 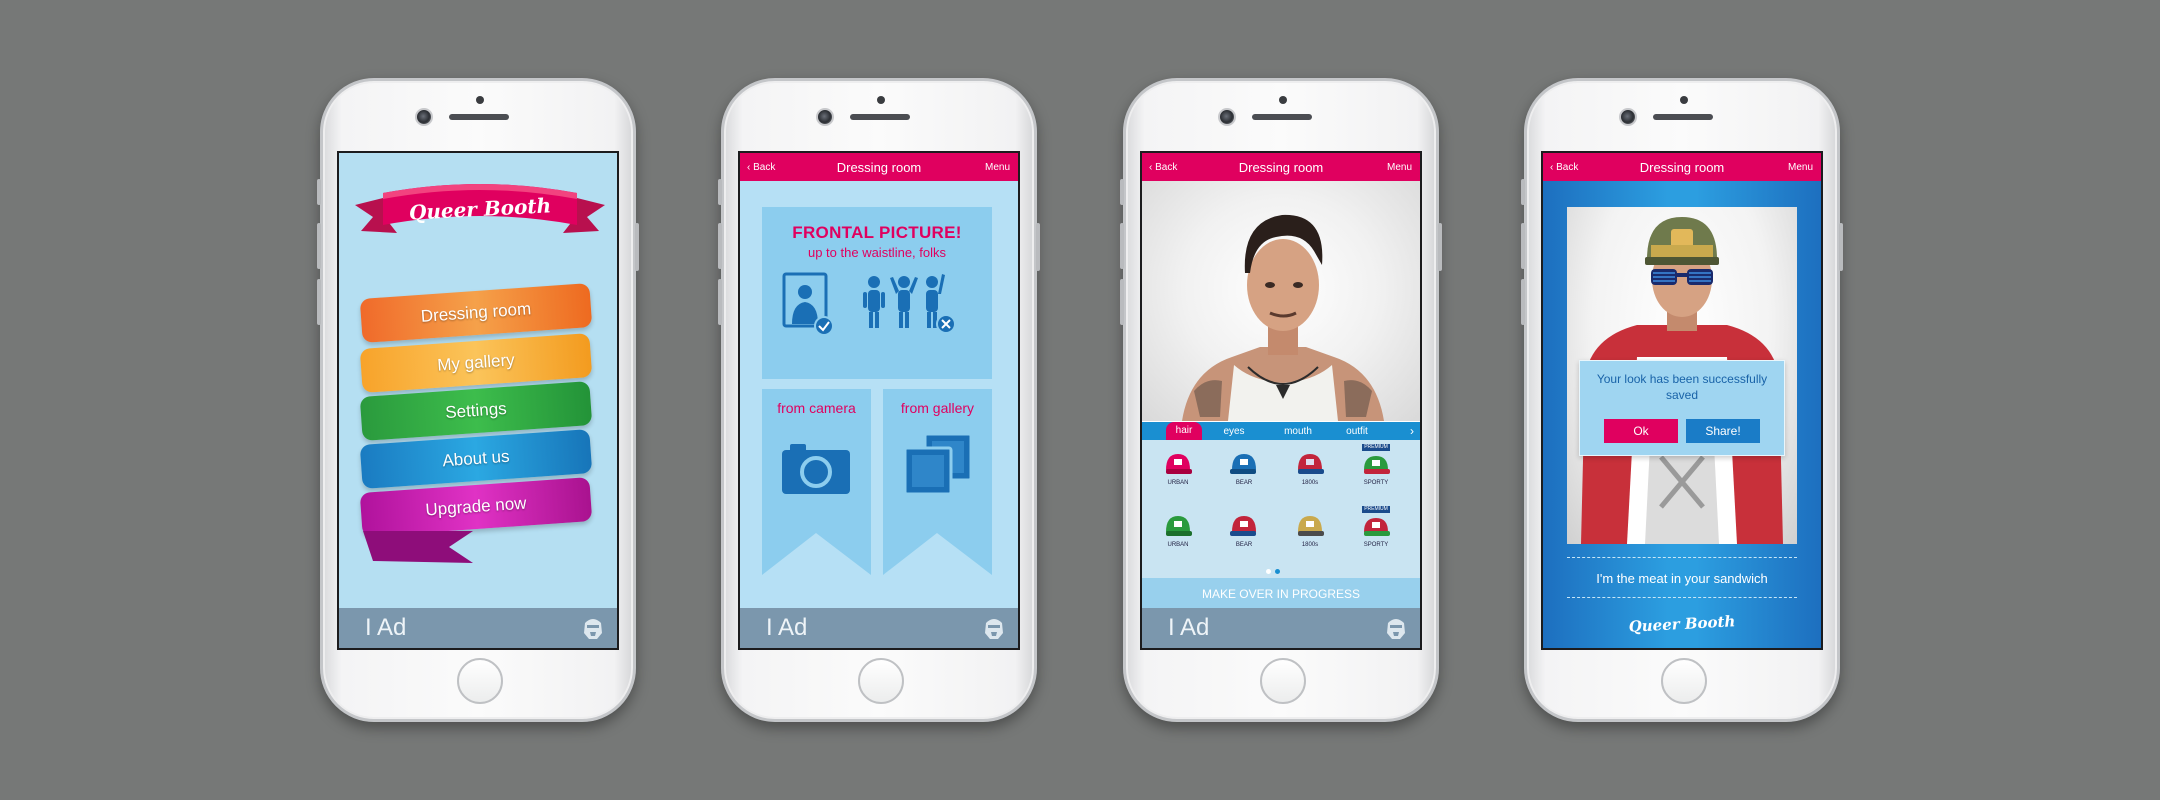 I want to click on tab-eyes: eyes, so click(x=1234, y=431).